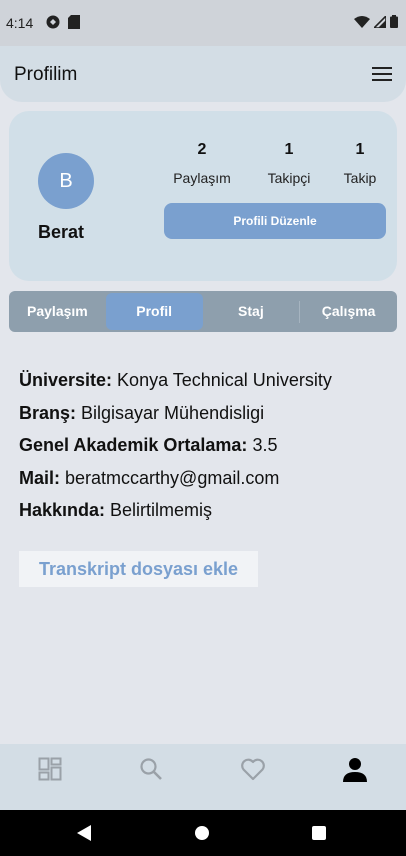 This screenshot has height=856, width=406. I want to click on nav-profile, so click(355, 770).